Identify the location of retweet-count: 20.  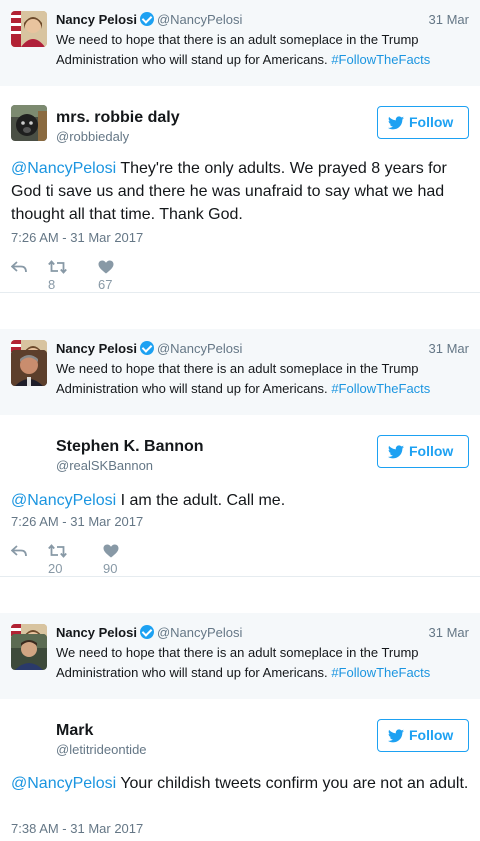
(55, 568).